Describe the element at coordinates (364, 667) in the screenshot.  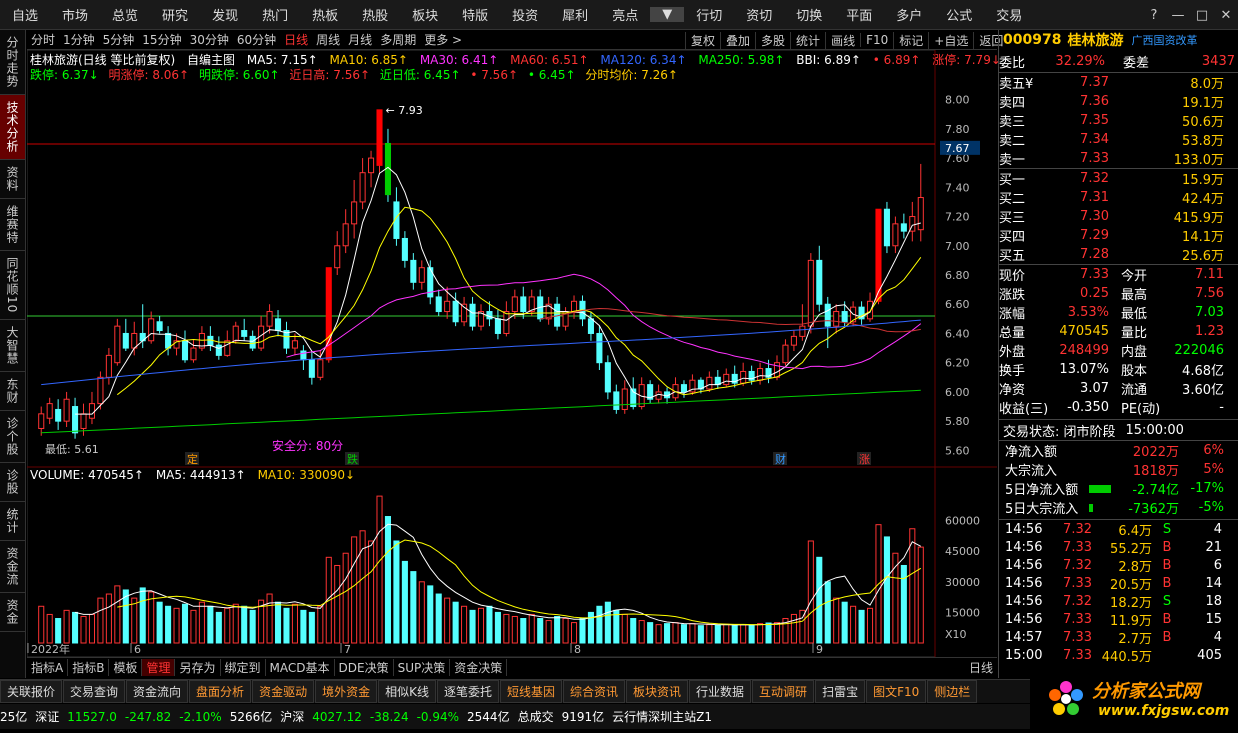
I see `indicator-tab: DDE决策` at that location.